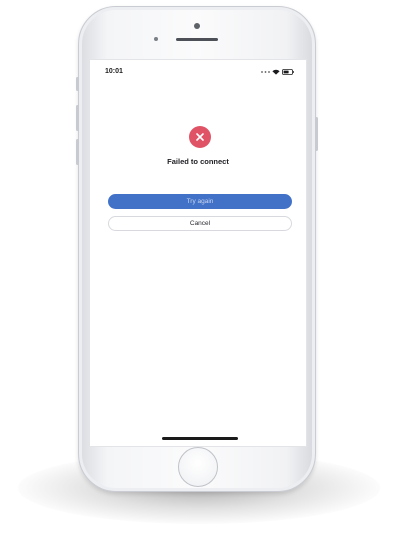 The image size is (398, 533). Describe the element at coordinates (198, 467) in the screenshot. I see `home-button` at that location.